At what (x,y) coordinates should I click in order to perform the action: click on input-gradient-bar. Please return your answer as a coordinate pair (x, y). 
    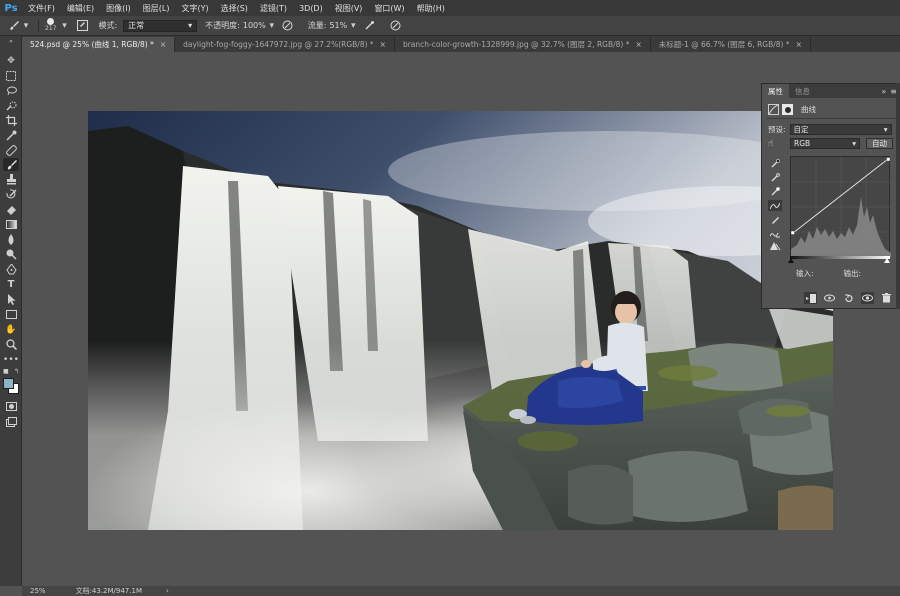
    Looking at the image, I should click on (840, 257).